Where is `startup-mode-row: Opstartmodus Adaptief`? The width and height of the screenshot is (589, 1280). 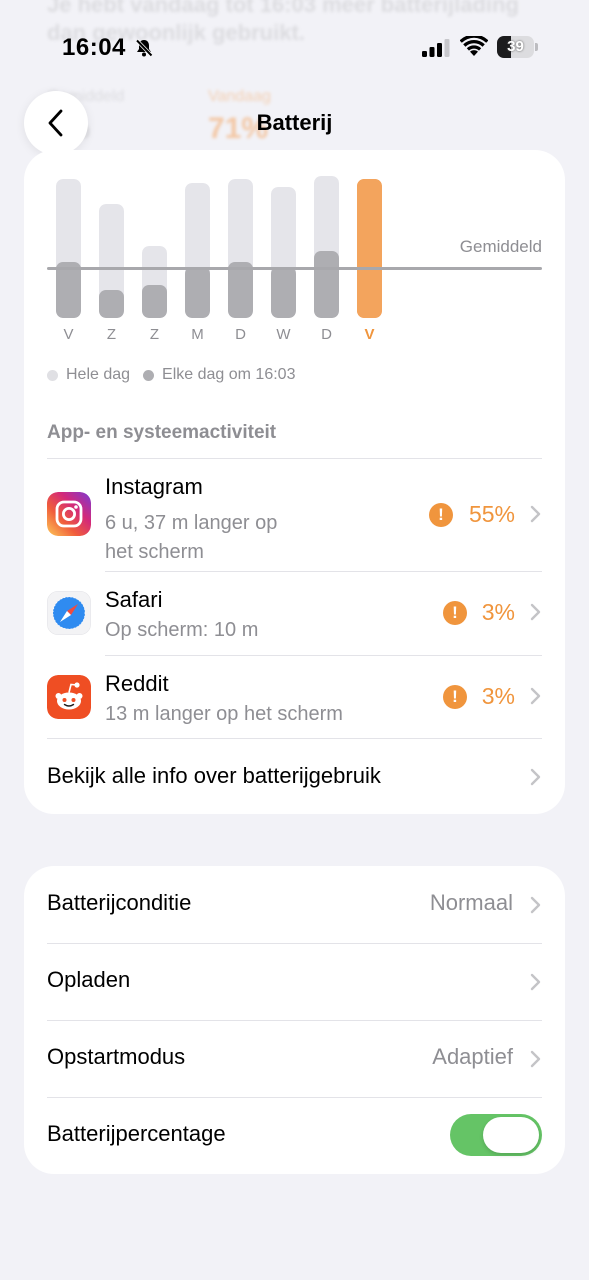
startup-mode-row: Opstartmodus Adaptief is located at coordinates (294, 1058).